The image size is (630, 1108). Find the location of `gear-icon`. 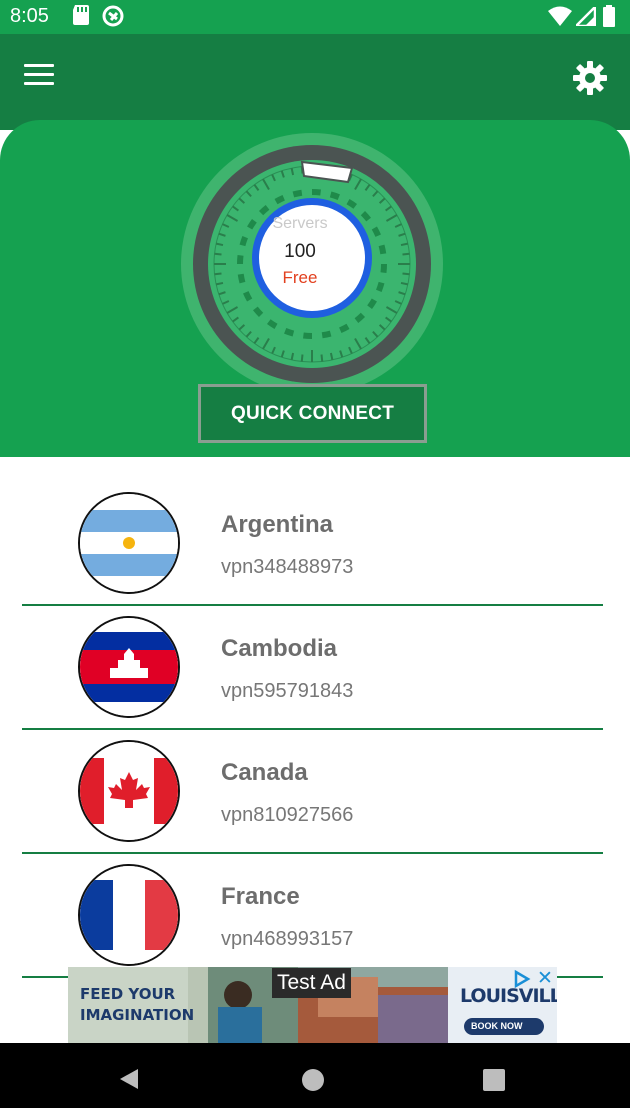

gear-icon is located at coordinates (590, 78).